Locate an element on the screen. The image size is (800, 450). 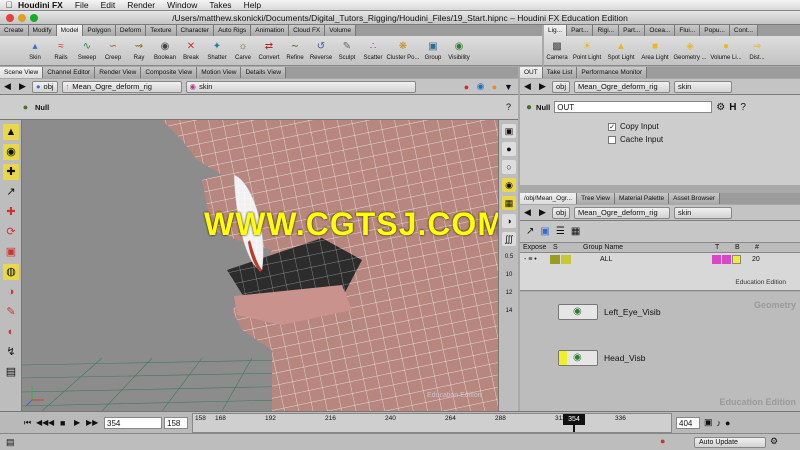
bookmark-icon: ▤ is located at coordinates (10, 442).